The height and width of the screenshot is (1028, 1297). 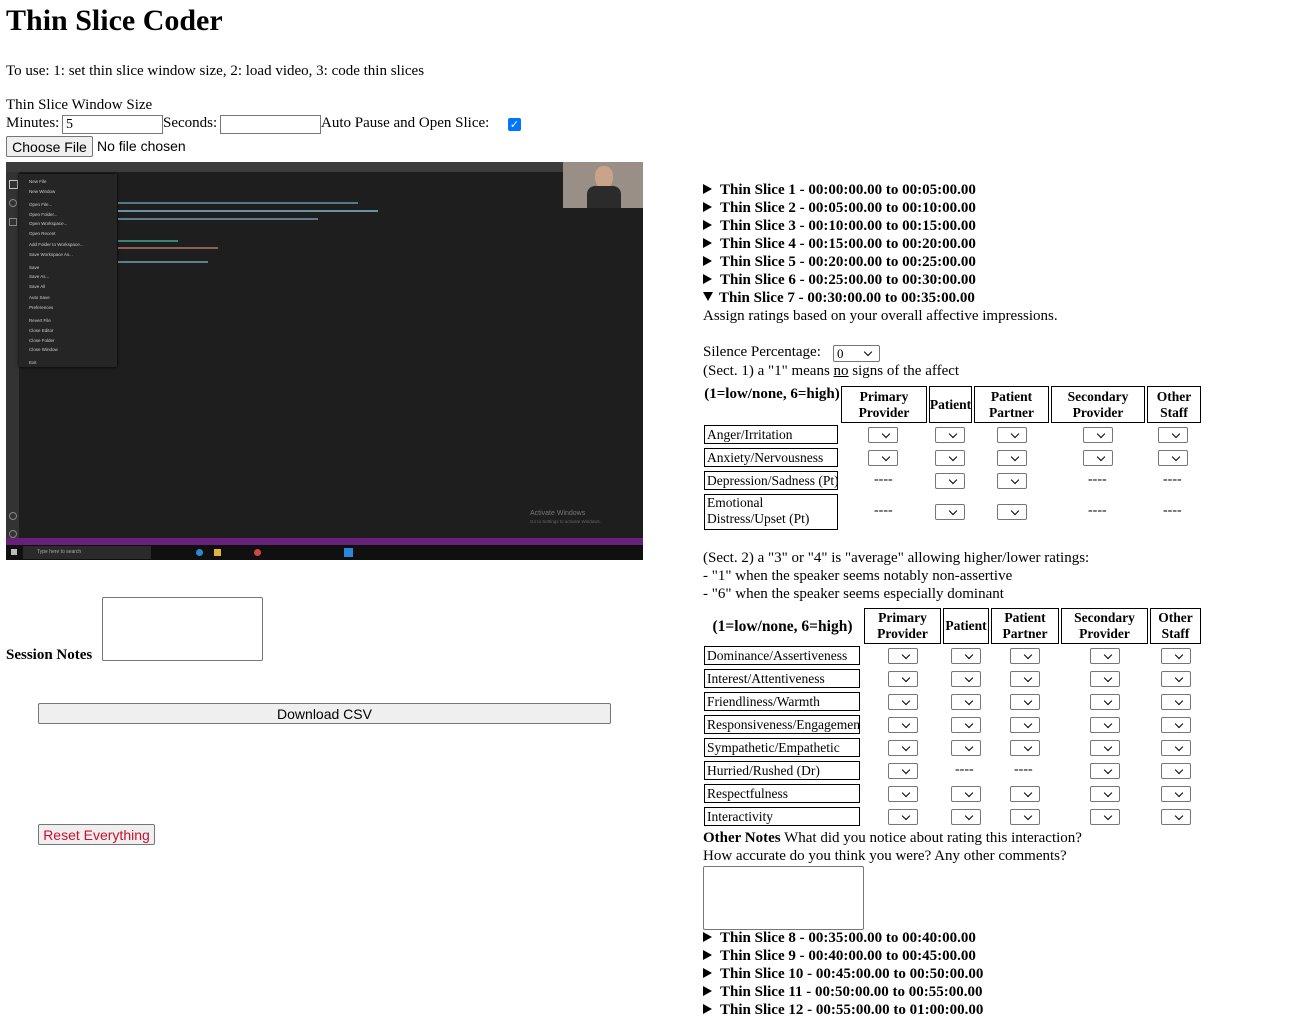 I want to click on file-menu-item: New Window, so click(x=42, y=191).